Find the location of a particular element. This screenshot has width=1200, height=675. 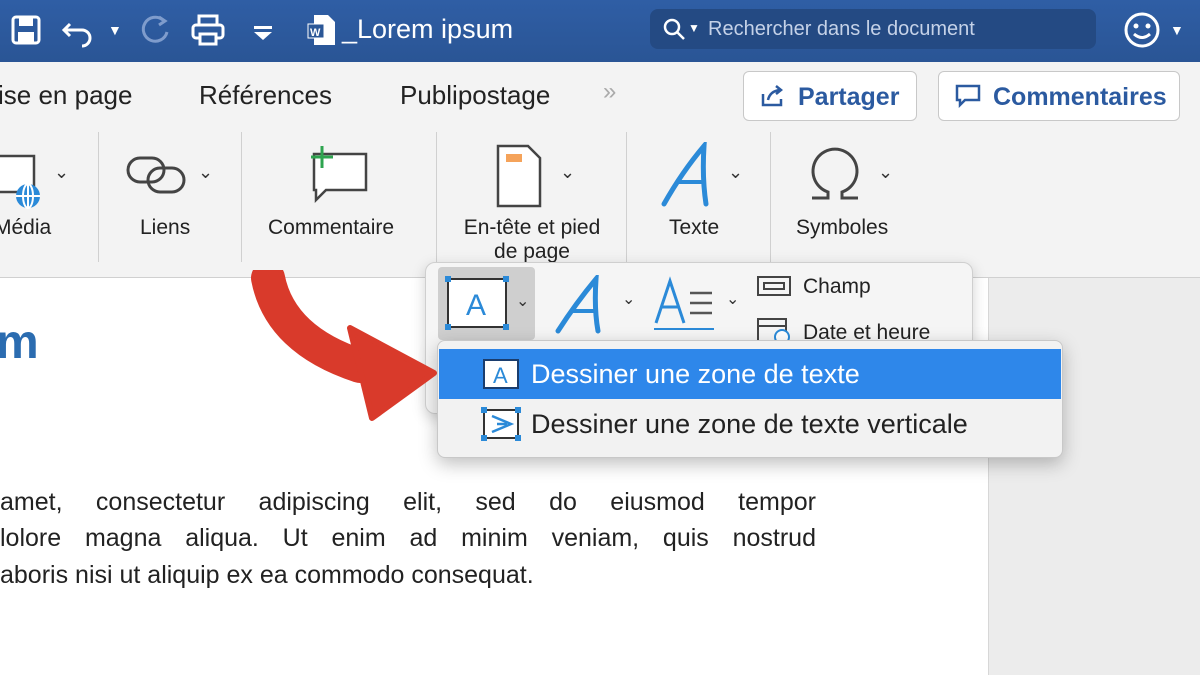

field-label: Champ is located at coordinates (837, 287).